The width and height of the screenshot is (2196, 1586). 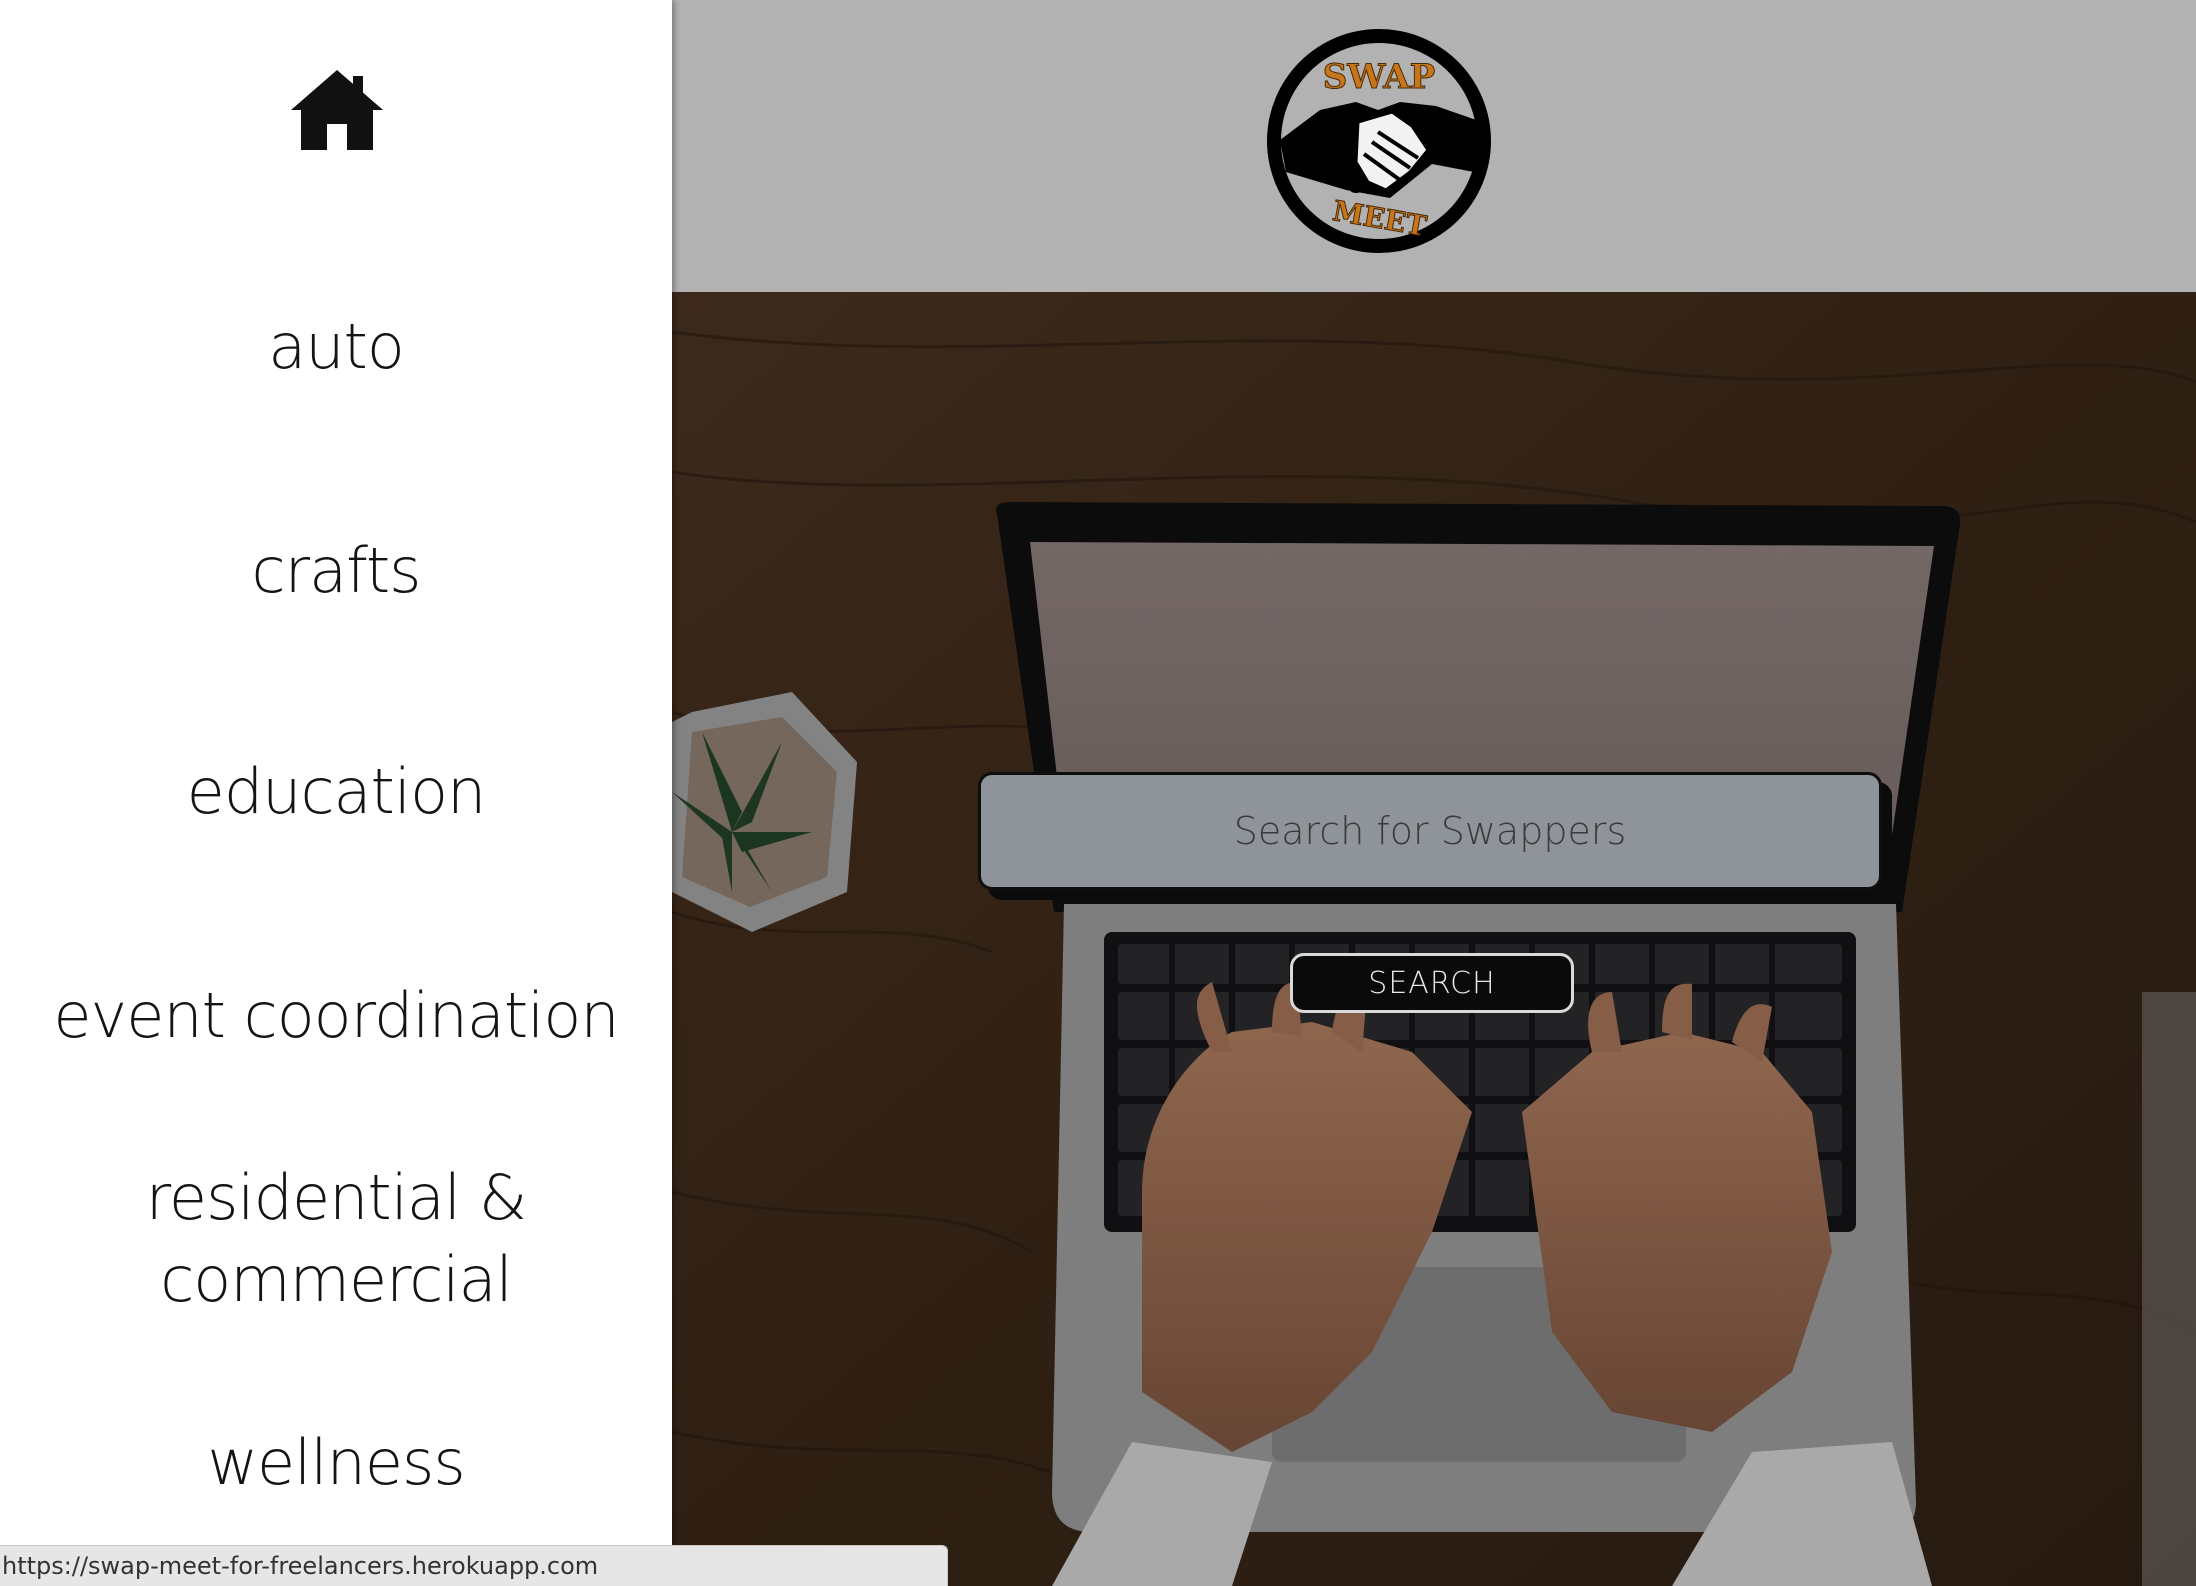 What do you see at coordinates (1379, 77) in the screenshot?
I see `logo-top-text: SWAP` at bounding box center [1379, 77].